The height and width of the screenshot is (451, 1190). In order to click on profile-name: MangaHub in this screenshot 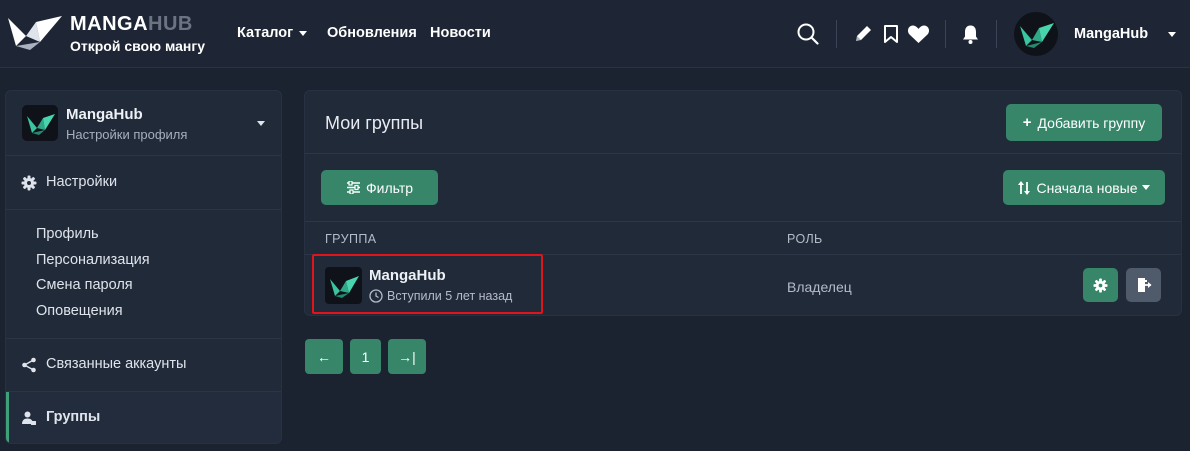, I will do `click(104, 114)`.